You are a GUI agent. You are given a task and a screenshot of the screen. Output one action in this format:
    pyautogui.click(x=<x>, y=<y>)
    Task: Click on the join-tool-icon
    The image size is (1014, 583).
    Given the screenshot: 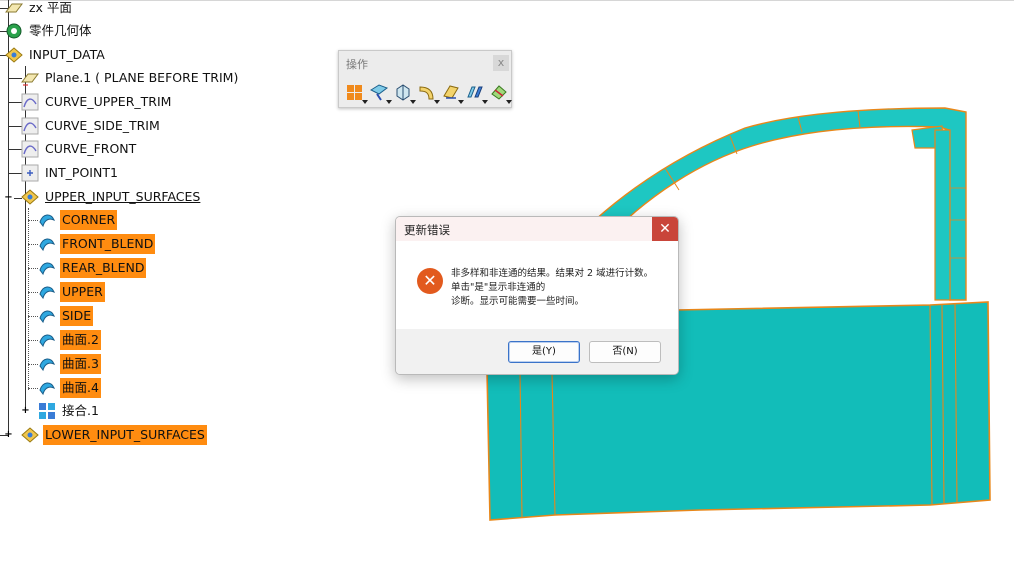 What is the action you would take?
    pyautogui.click(x=357, y=93)
    